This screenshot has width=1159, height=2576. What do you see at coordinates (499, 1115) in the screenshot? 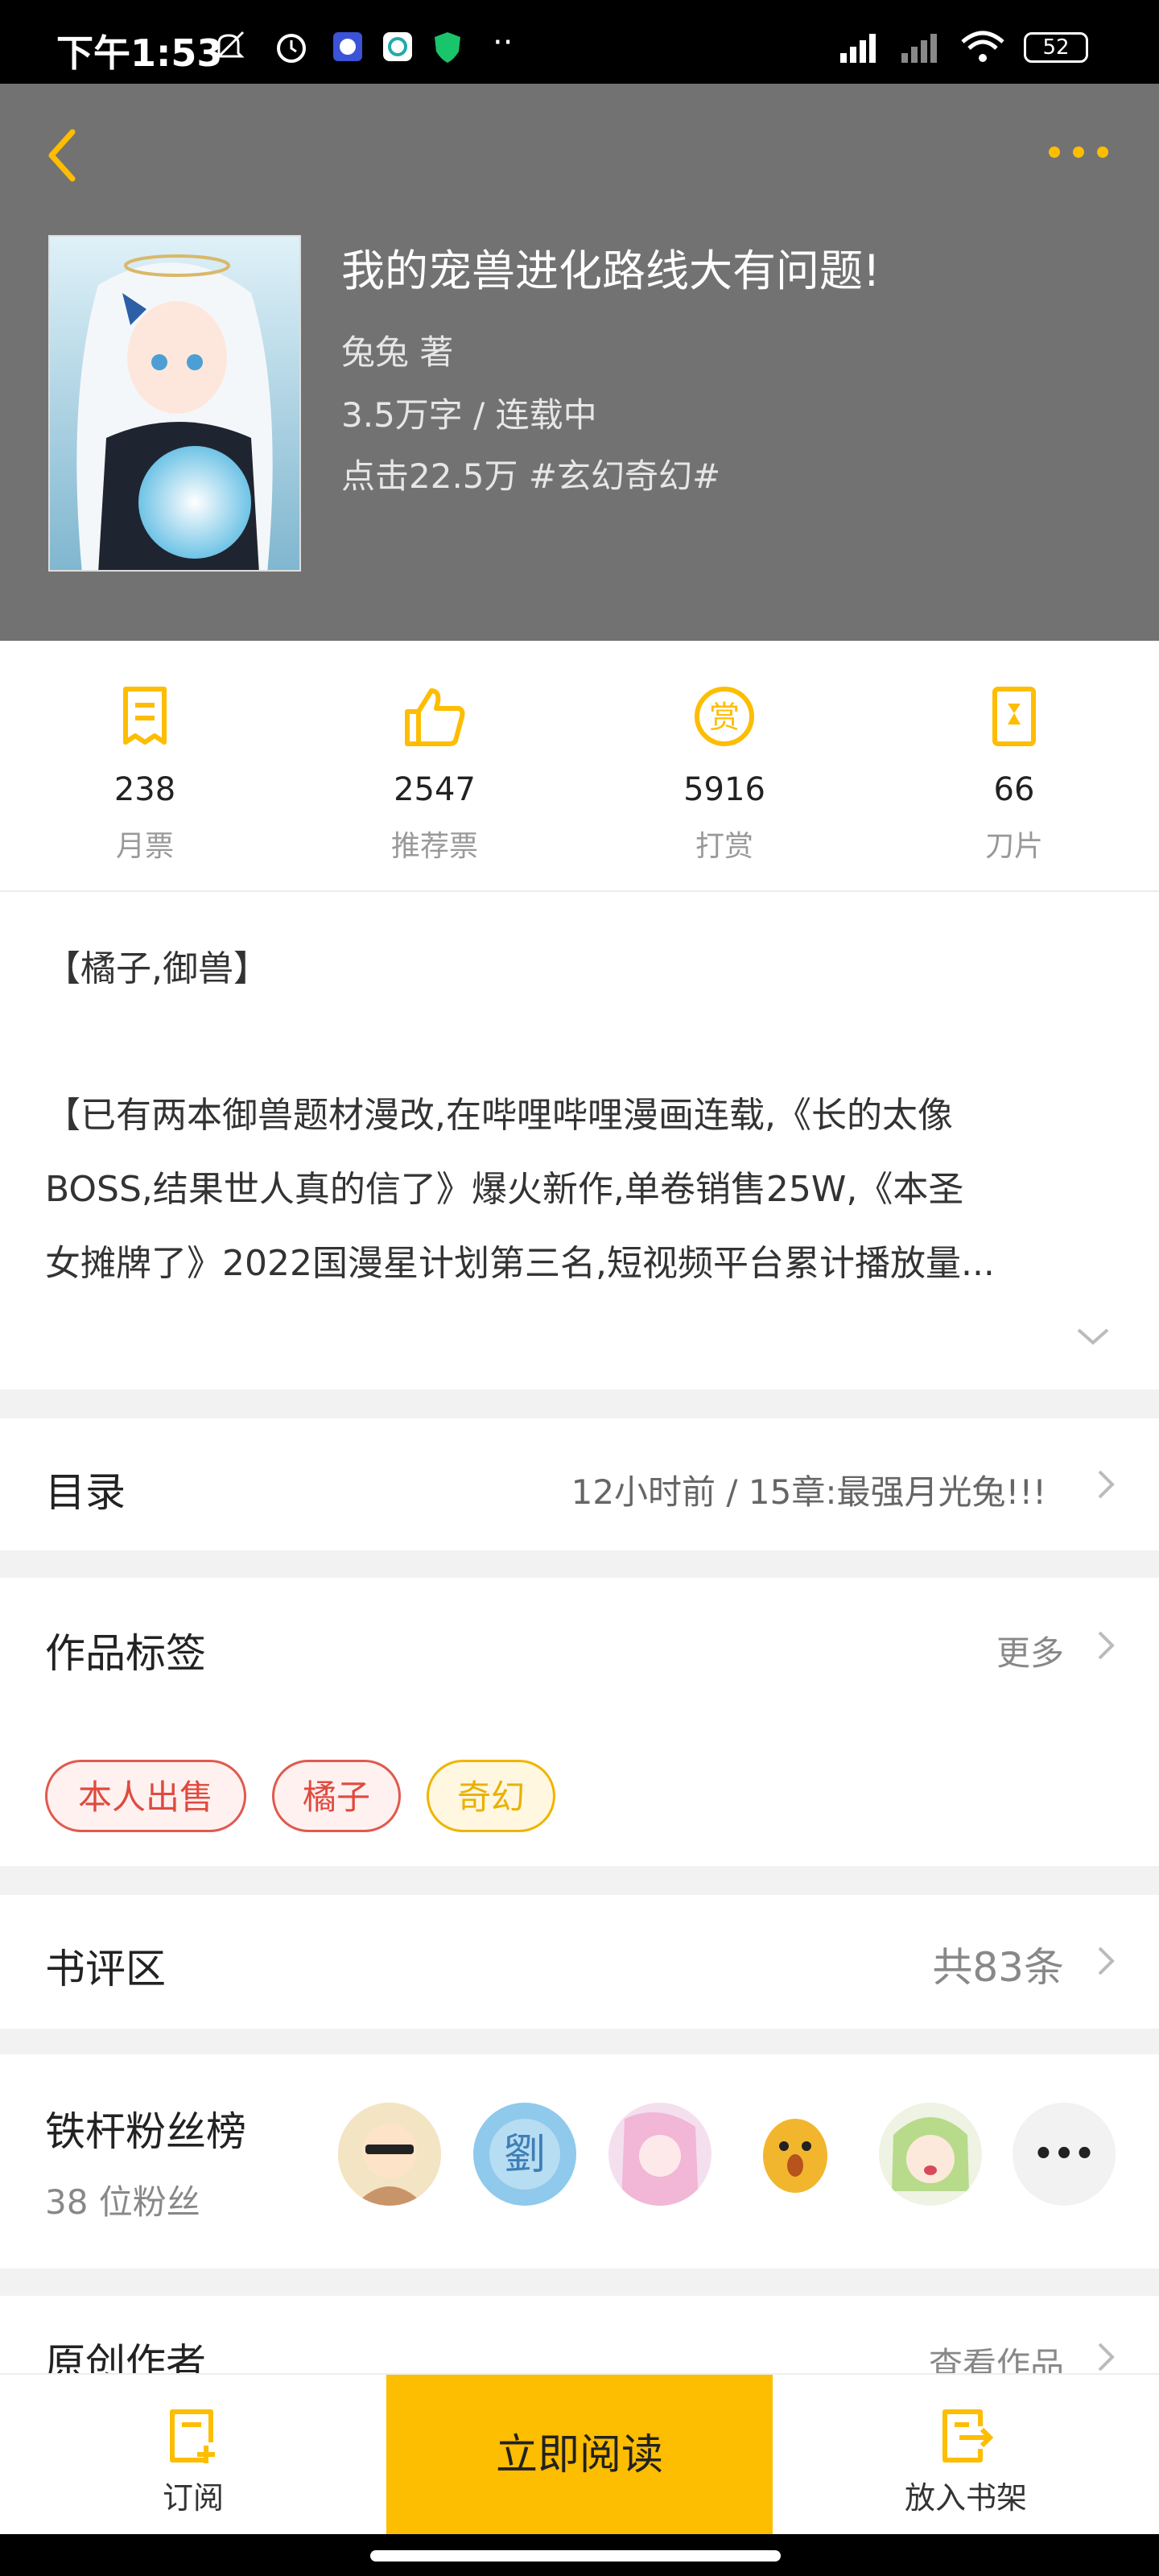
I see `intro-line: 【已有两本御兽题材漫改,在哔哩哔哩漫画连载,《长的太像` at bounding box center [499, 1115].